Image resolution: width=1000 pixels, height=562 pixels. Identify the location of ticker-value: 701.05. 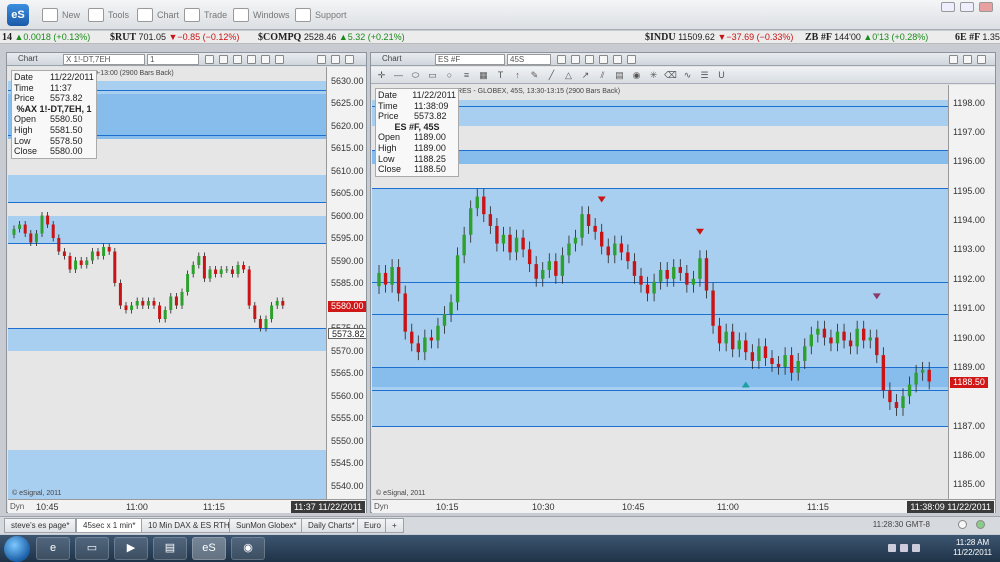
(153, 37).